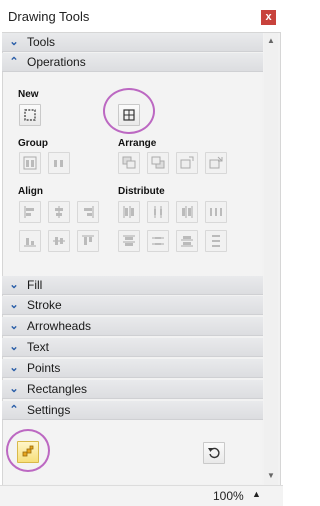 The height and width of the screenshot is (506, 320). I want to click on distribute-top-button, so click(129, 241).